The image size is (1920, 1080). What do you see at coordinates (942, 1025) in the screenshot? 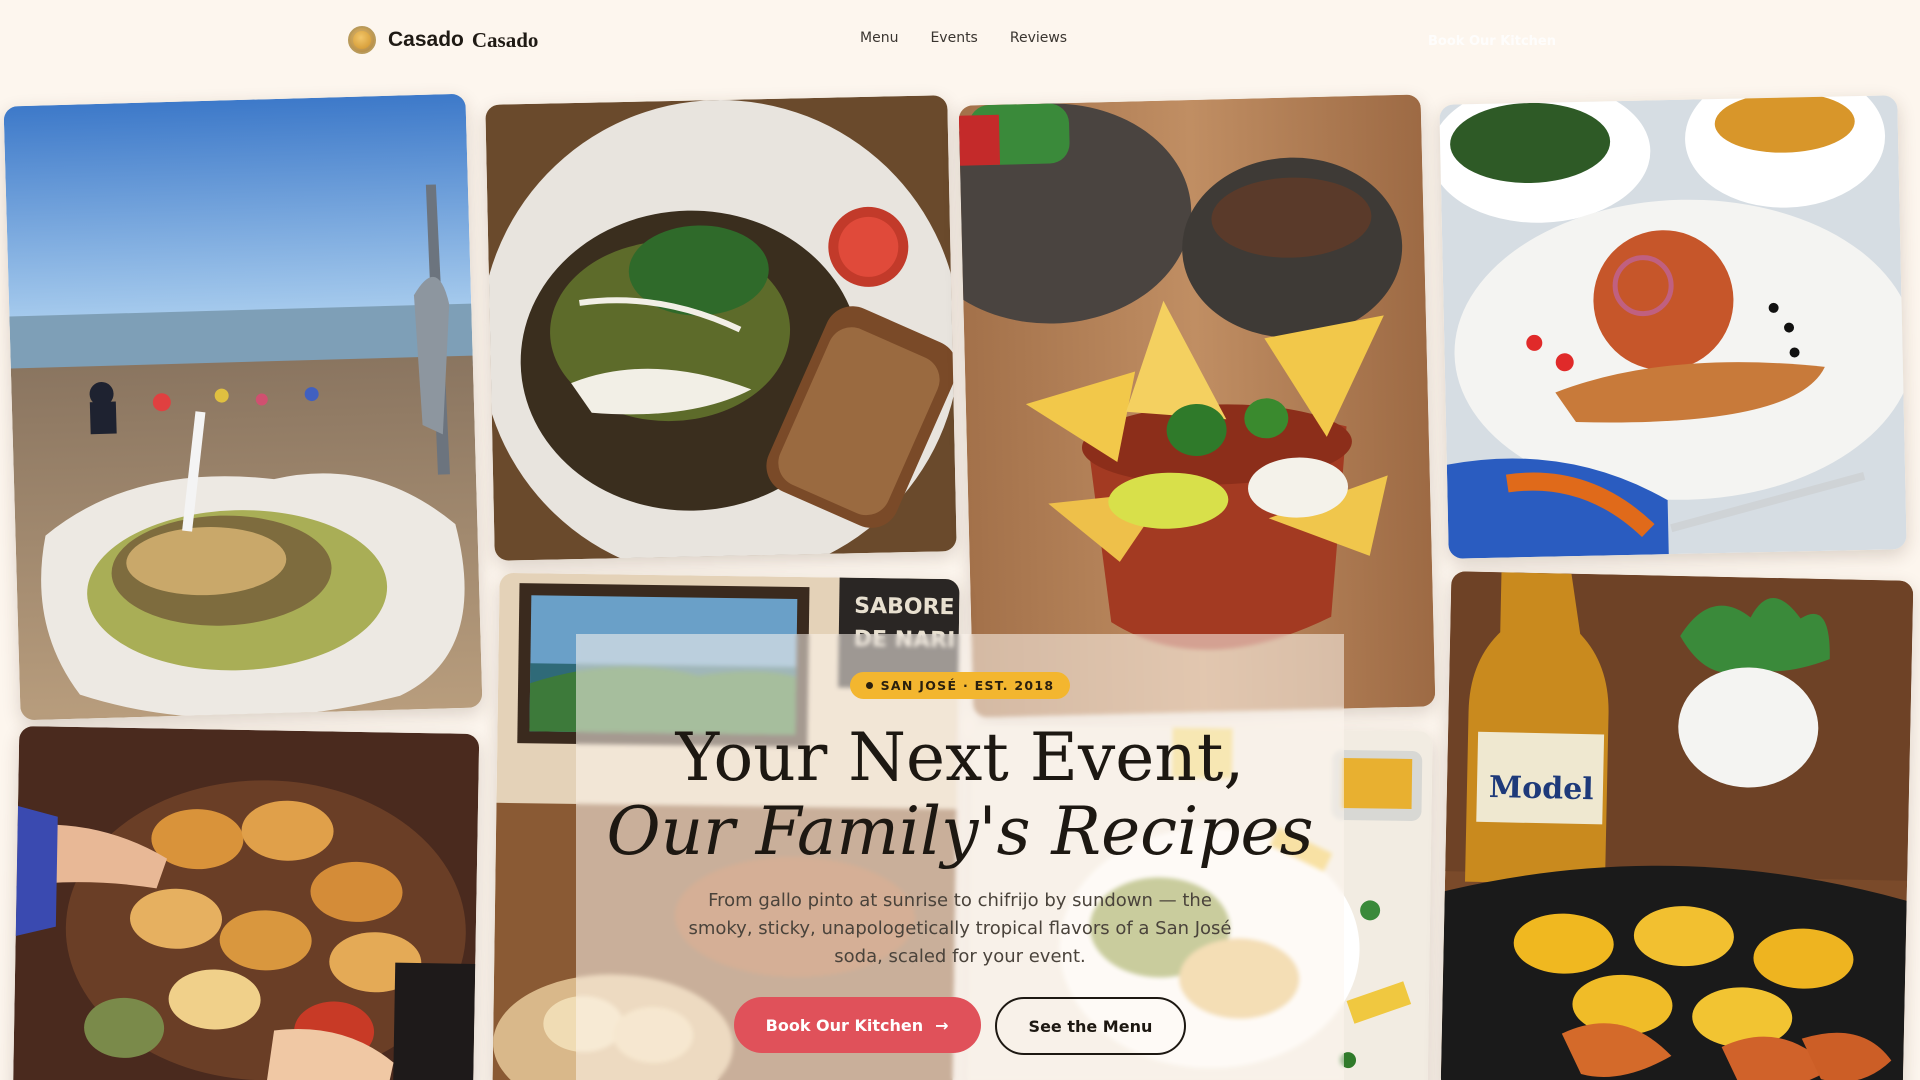
I see `arrow-right-icon: →` at bounding box center [942, 1025].